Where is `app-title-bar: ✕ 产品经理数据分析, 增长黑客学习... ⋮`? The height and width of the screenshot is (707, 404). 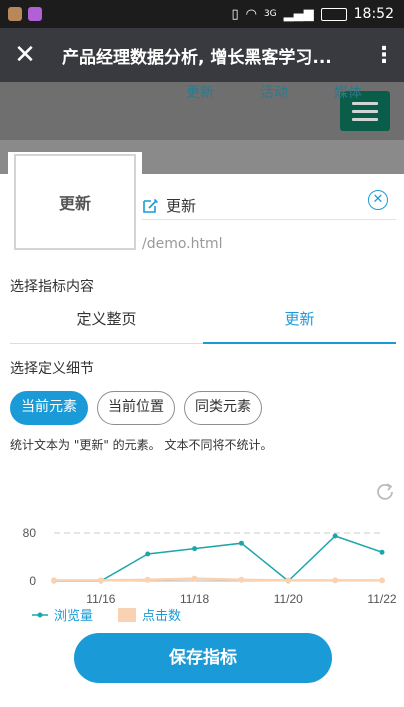 app-title-bar: ✕ 产品经理数据分析, 增长黑客学习... ⋮ is located at coordinates (202, 55).